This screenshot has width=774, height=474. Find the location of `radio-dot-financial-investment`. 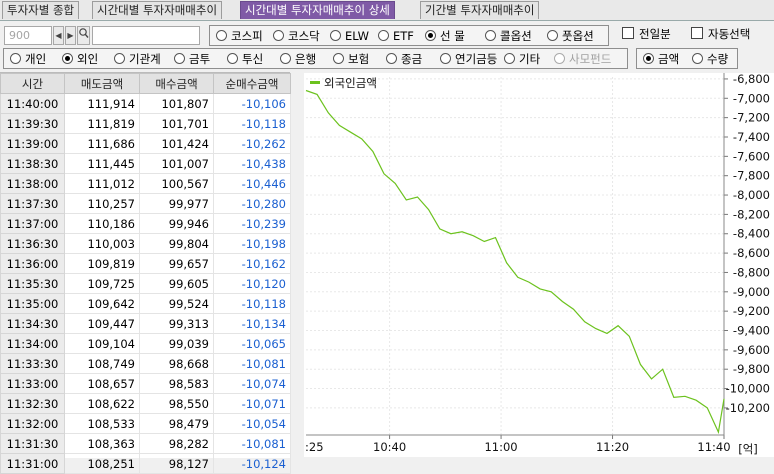

radio-dot-financial-investment is located at coordinates (179, 58).